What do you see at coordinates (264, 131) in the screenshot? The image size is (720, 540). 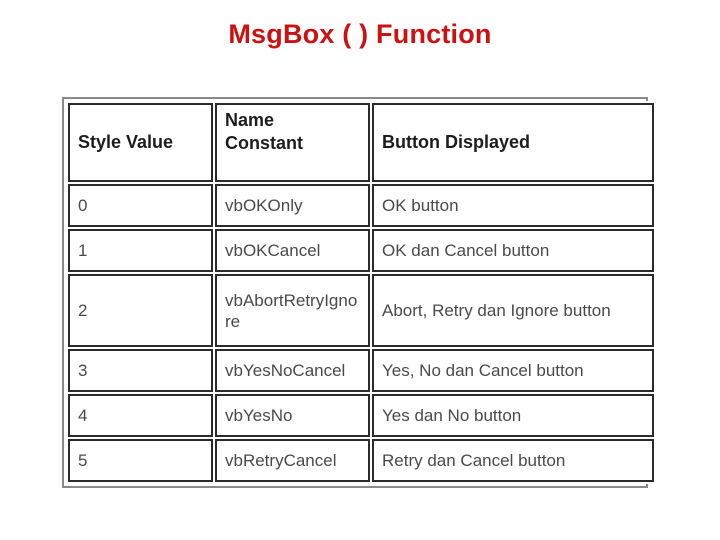 I see `column-header-name-constant-label: Name Constant` at bounding box center [264, 131].